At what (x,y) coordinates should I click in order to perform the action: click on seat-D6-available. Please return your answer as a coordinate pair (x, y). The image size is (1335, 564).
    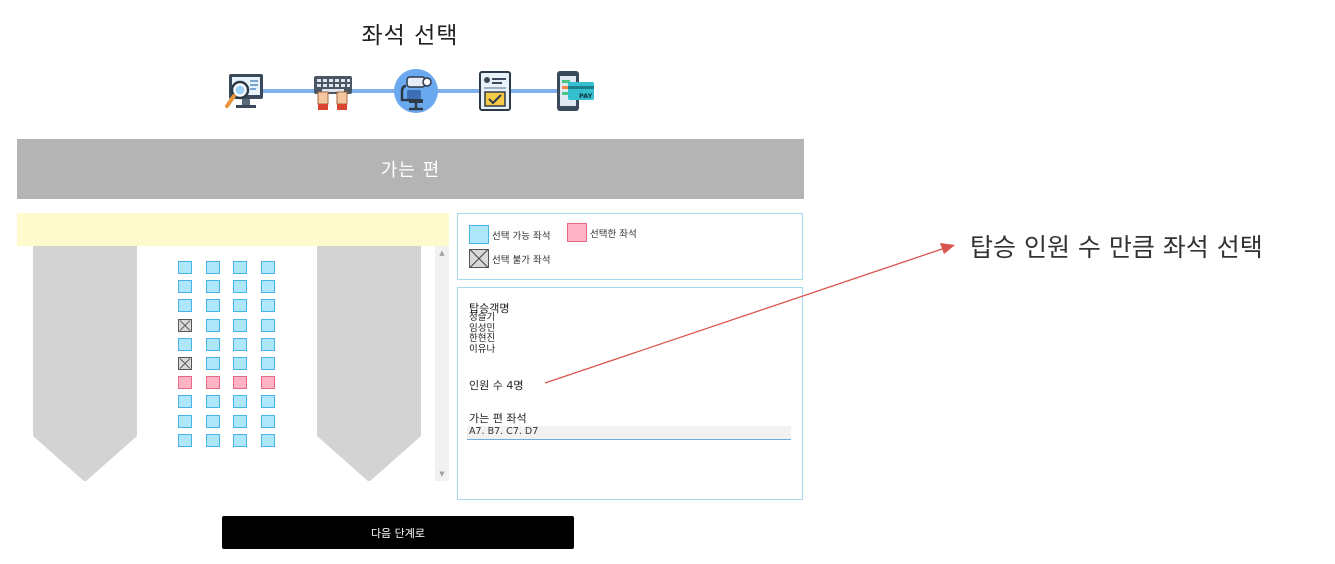
    Looking at the image, I should click on (268, 363).